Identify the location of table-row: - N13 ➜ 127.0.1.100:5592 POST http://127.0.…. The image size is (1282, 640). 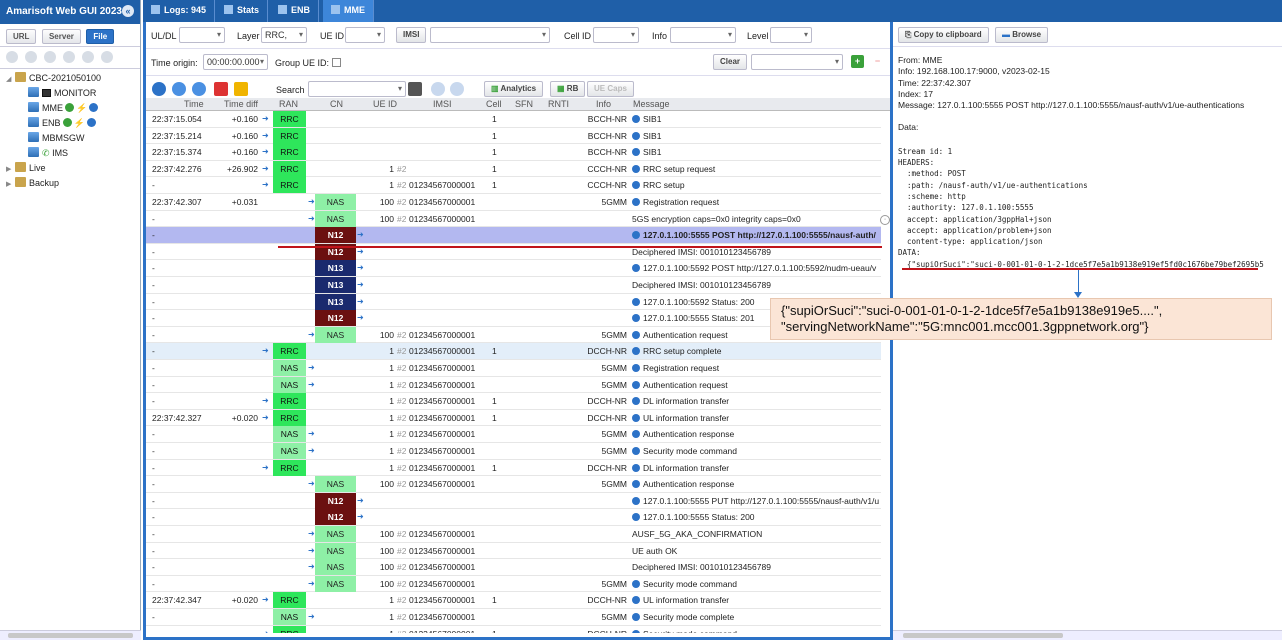
(513, 268).